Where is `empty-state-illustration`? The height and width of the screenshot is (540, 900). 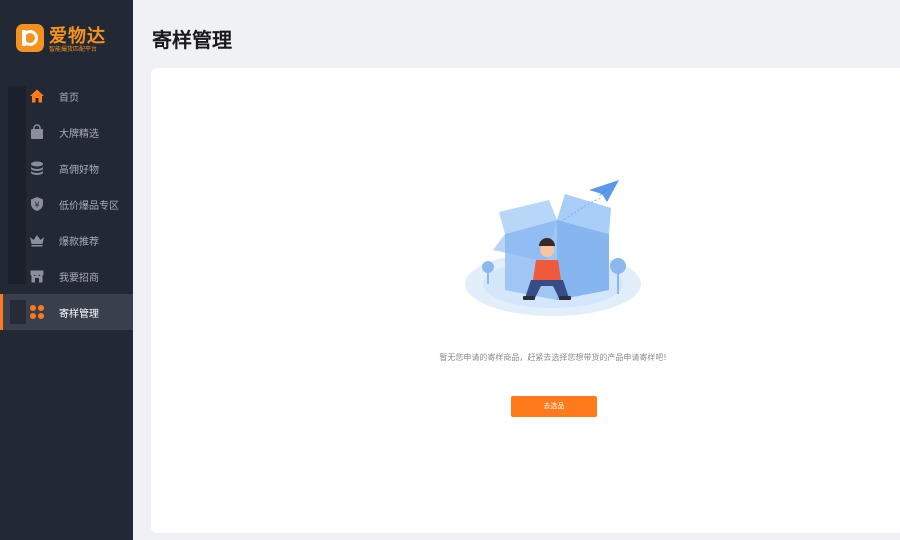 empty-state-illustration is located at coordinates (553, 248).